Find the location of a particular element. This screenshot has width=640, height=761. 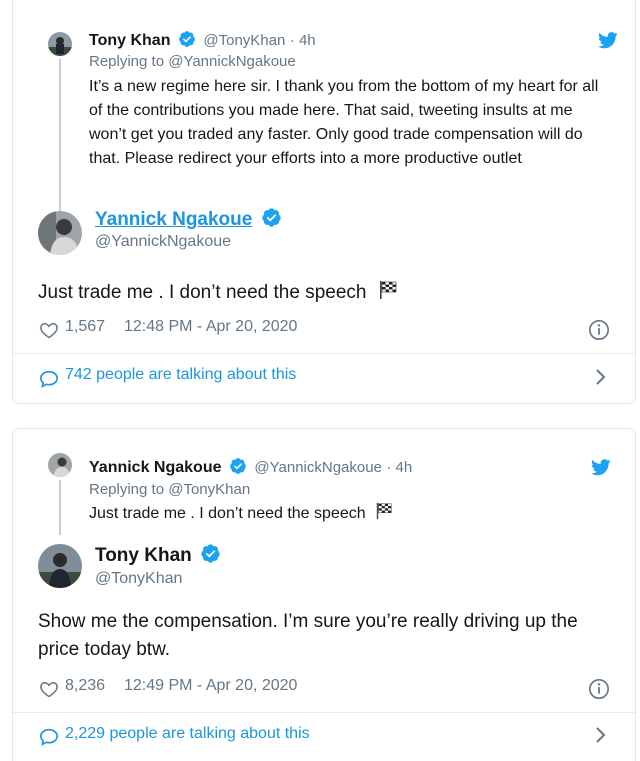

talking-about-link: 2,229 people are talking about this is located at coordinates (324, 737).